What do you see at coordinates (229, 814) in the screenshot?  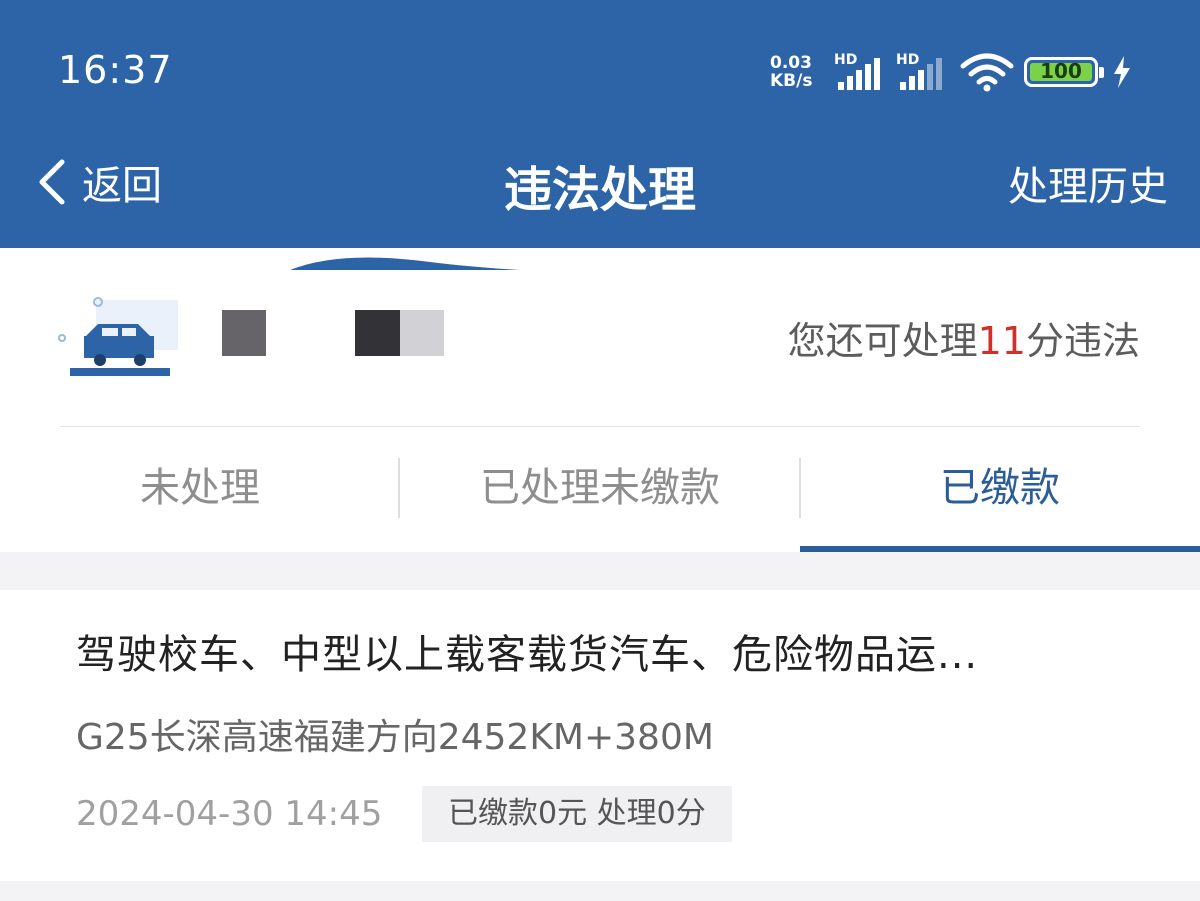 I see `violation-datetime: 2024-04-30 14:45` at bounding box center [229, 814].